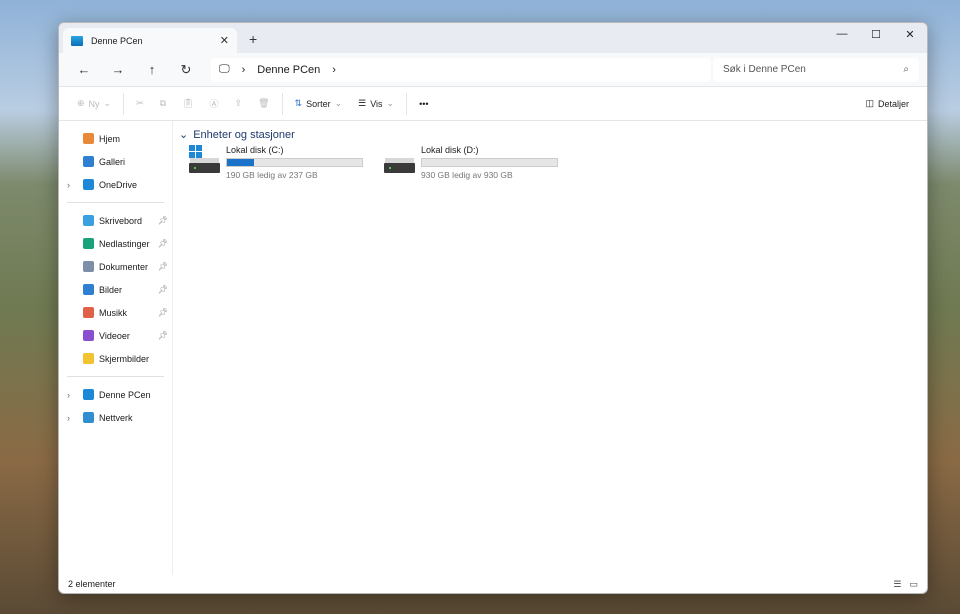  Describe the element at coordinates (195, 151) in the screenshot. I see `windows-logo-icon` at that location.